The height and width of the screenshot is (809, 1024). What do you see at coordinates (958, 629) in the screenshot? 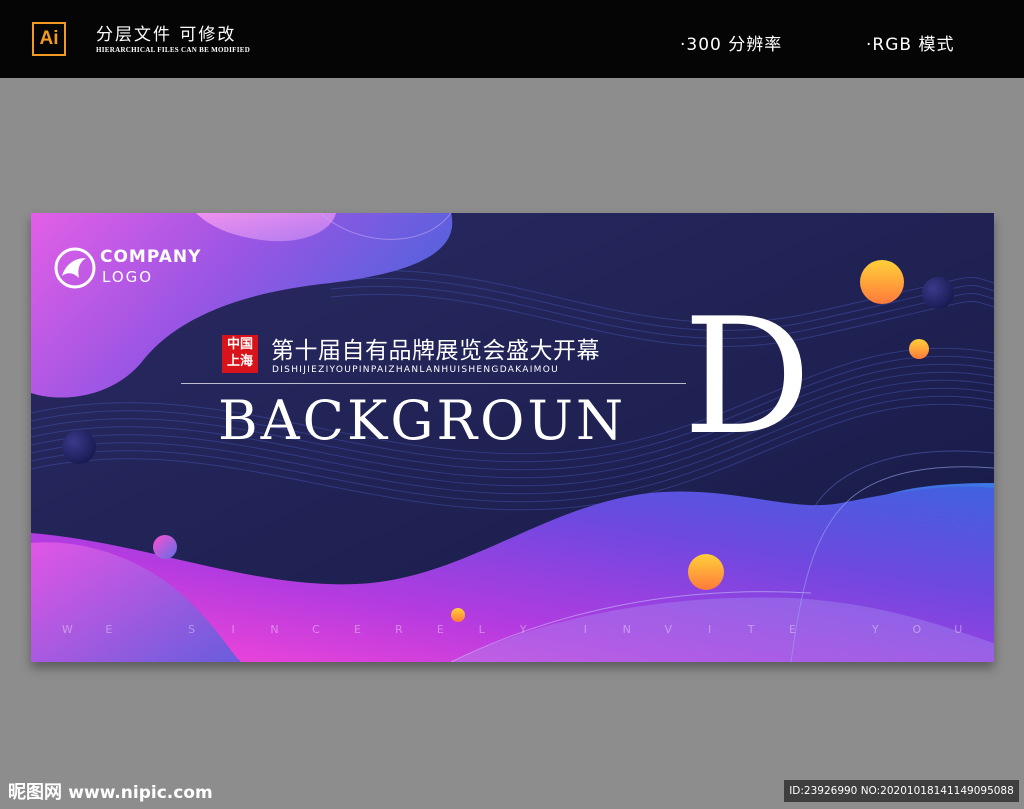
I see `invite-letter: U` at bounding box center [958, 629].